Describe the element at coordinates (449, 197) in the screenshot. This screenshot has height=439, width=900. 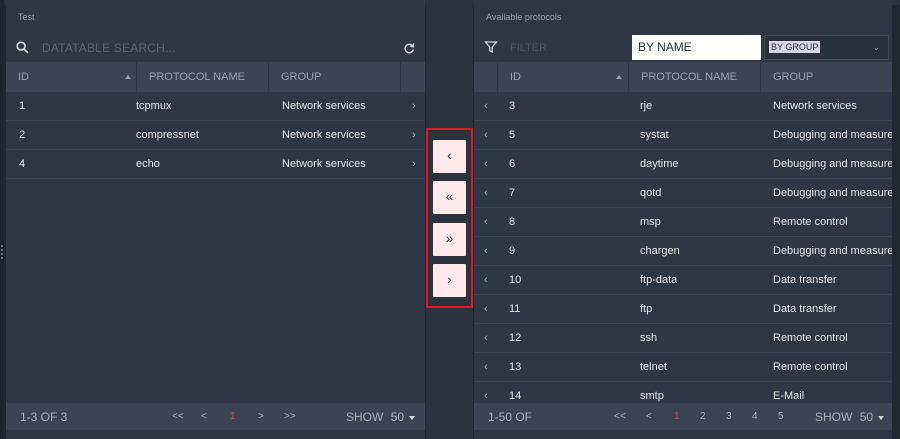
I see `move-all-left-button: «` at that location.